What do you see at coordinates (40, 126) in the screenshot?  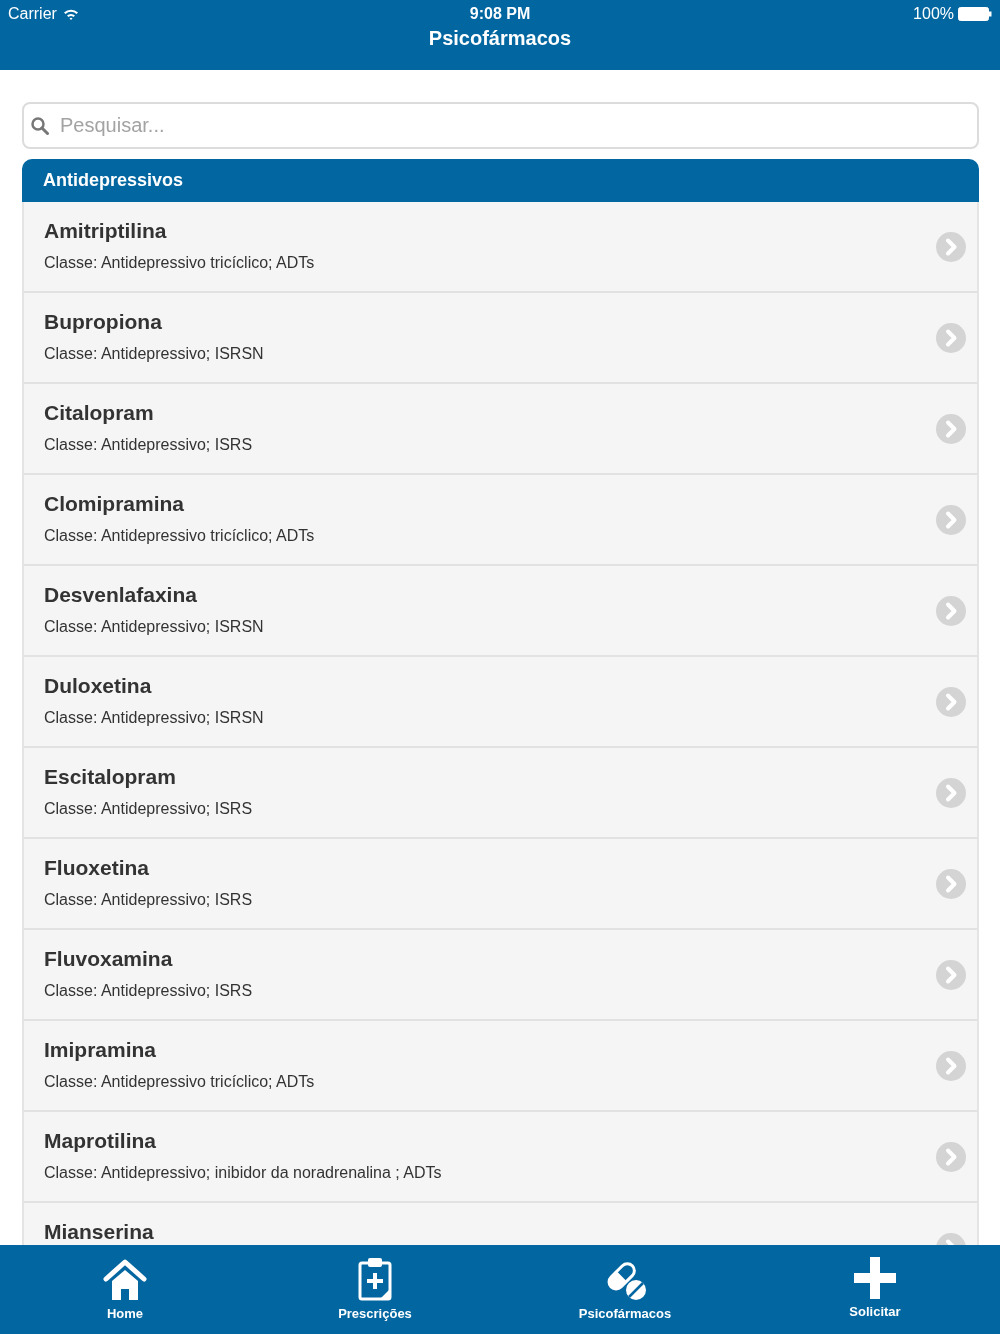 I see `search-icon` at bounding box center [40, 126].